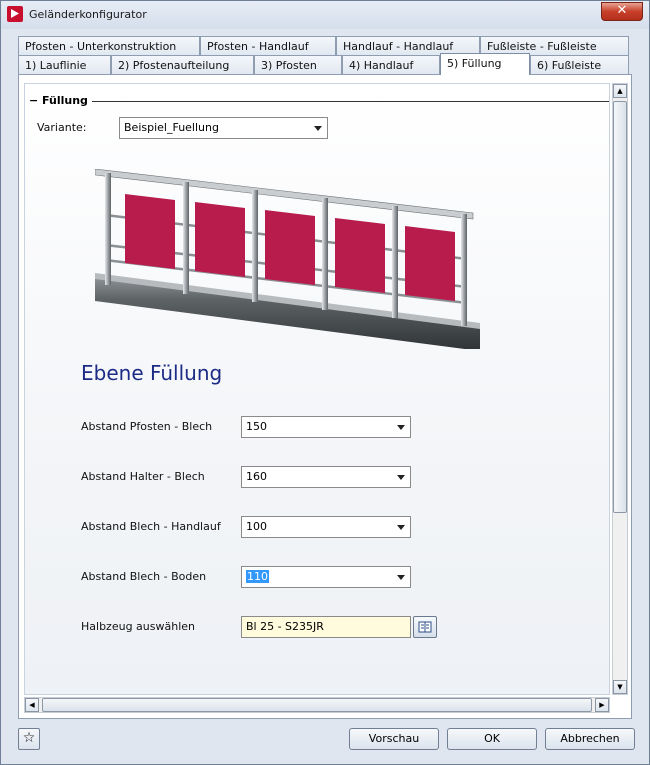  Describe the element at coordinates (88, 14) in the screenshot. I see `window-title: Geländerkonfigurator` at that location.